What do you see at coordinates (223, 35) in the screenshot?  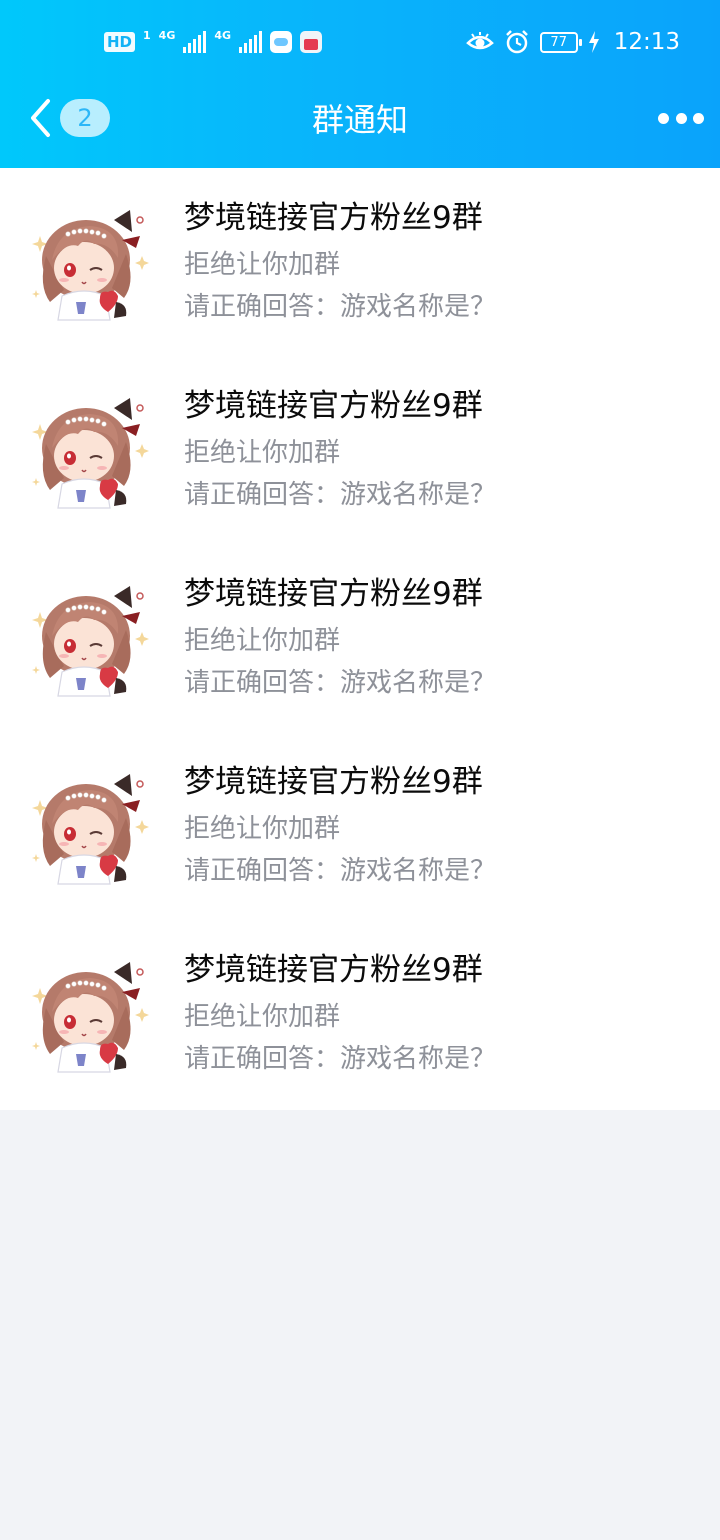 I see `network-type-label-2: 4G` at bounding box center [223, 35].